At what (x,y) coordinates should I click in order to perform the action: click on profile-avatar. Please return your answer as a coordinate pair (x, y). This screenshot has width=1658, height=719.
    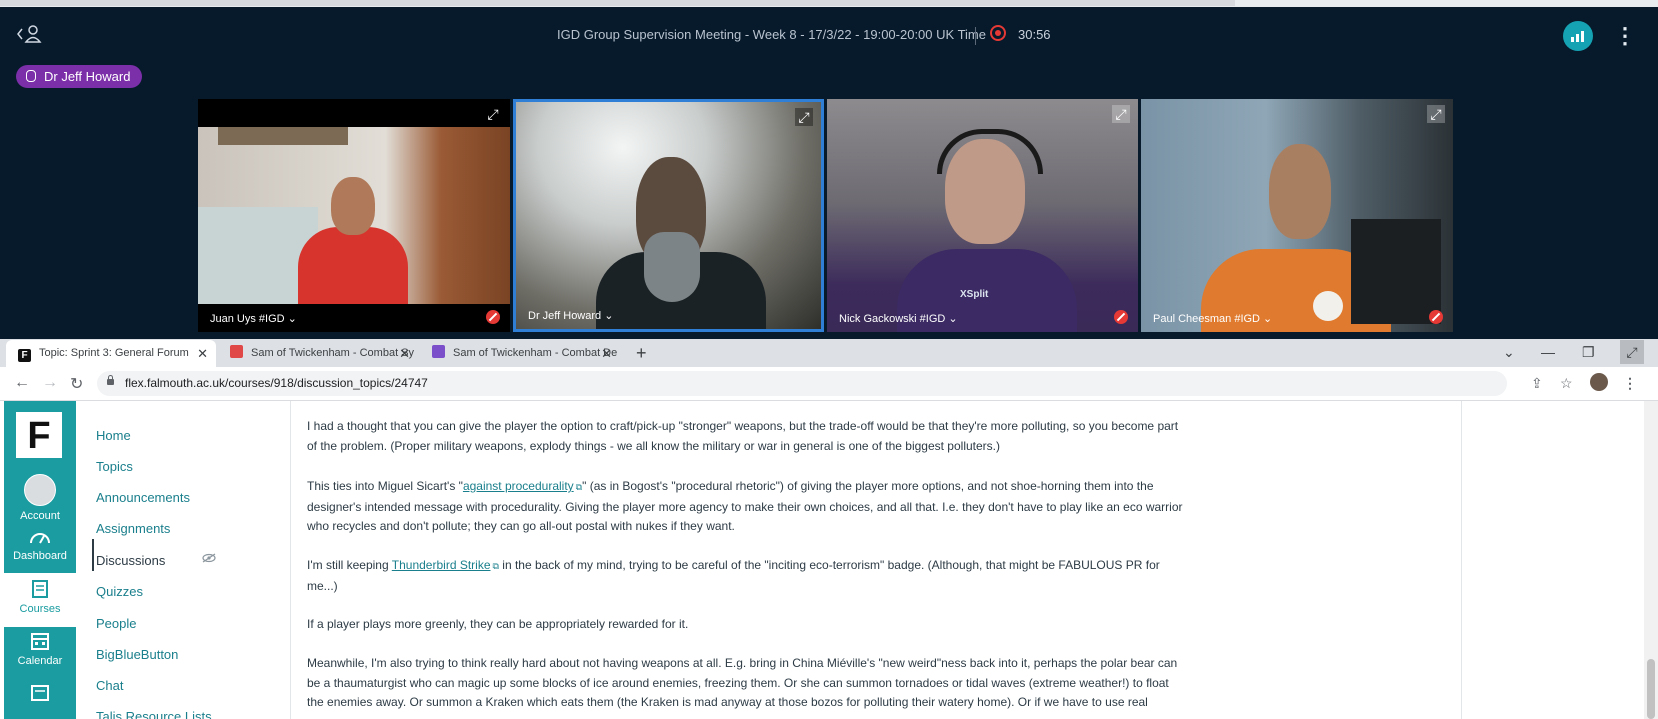
    Looking at the image, I should click on (1599, 382).